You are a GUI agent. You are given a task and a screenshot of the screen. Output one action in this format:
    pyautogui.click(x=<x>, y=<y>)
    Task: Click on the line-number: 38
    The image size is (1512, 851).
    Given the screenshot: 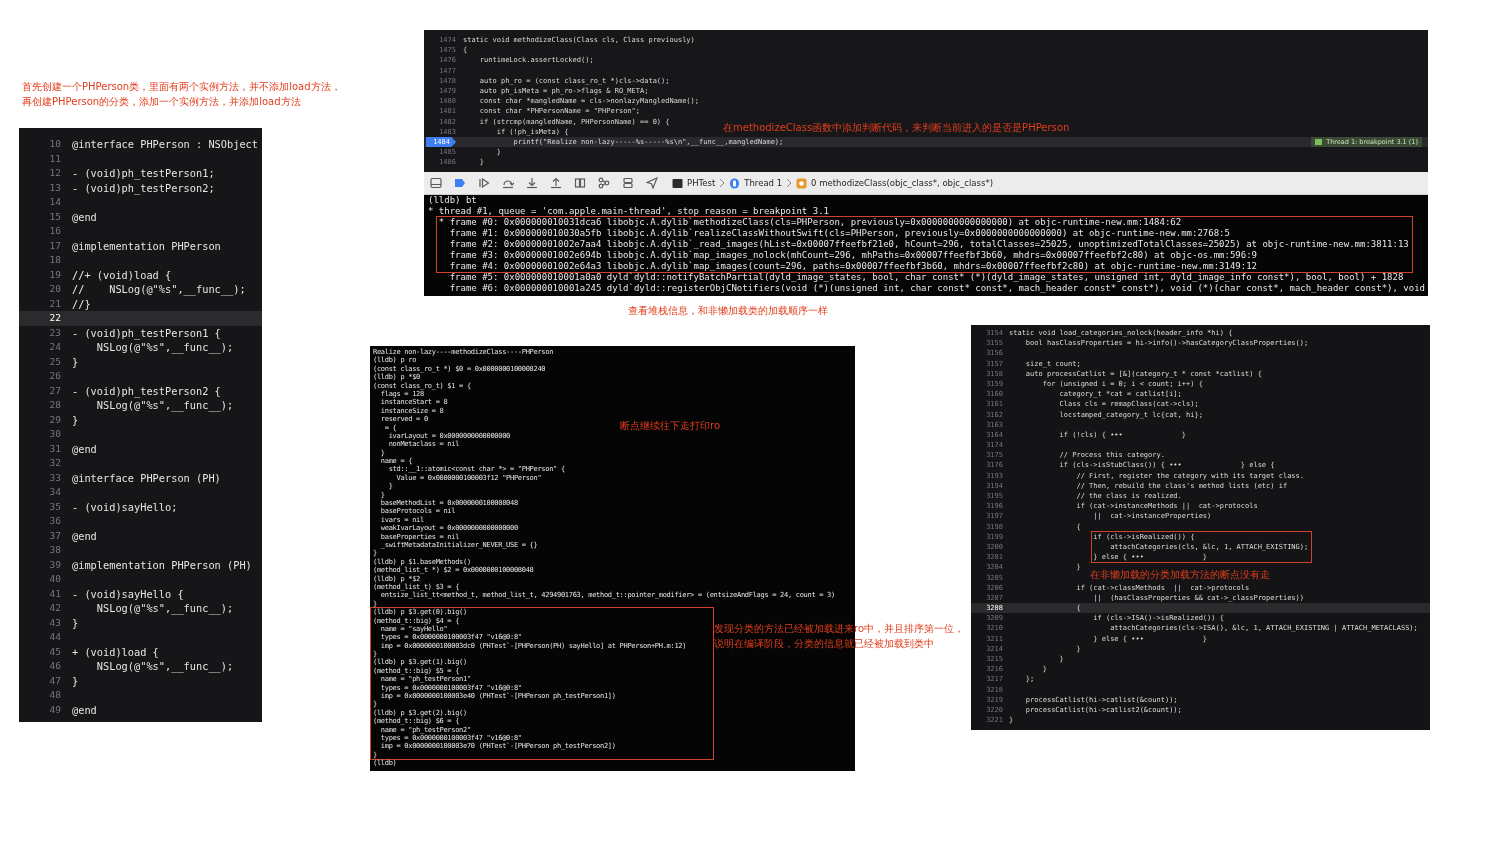 What is the action you would take?
    pyautogui.click(x=54, y=550)
    